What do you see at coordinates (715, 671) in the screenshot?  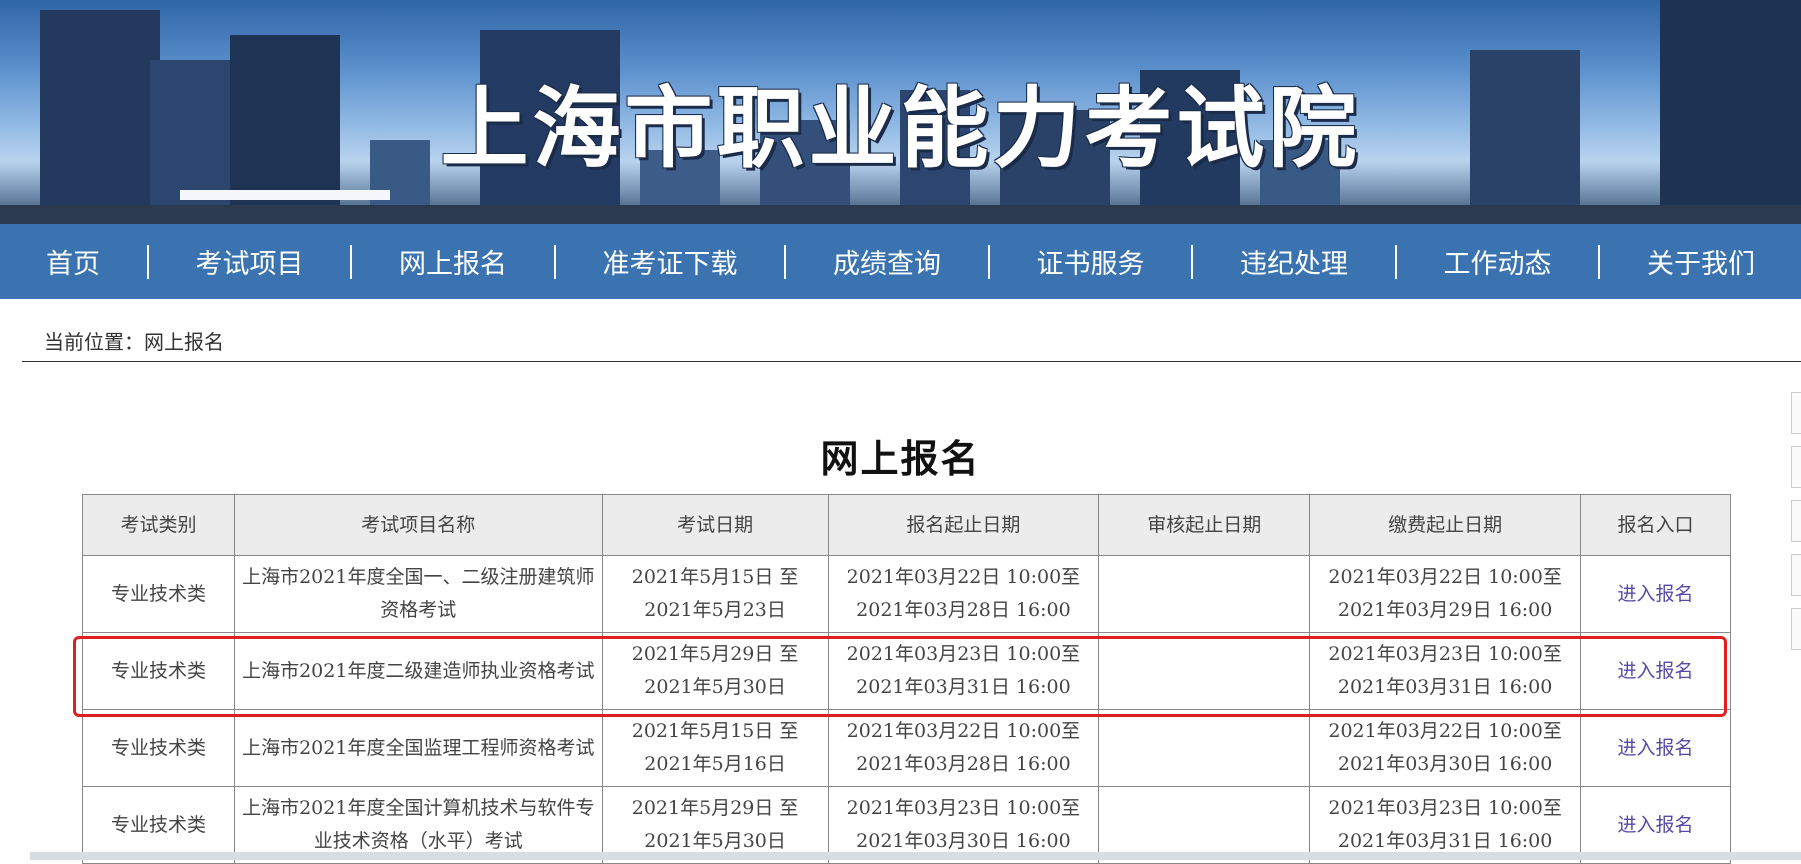 I see `exam-date: 2021年5月29日 至 2021年5月30日` at bounding box center [715, 671].